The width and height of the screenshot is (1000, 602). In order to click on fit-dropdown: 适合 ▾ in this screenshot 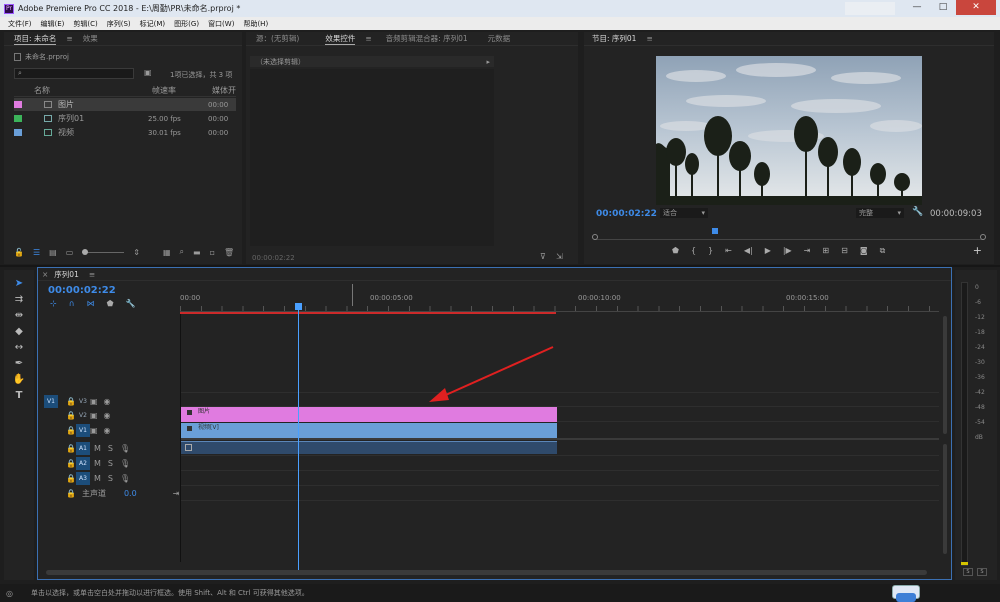, I will do `click(684, 213)`.